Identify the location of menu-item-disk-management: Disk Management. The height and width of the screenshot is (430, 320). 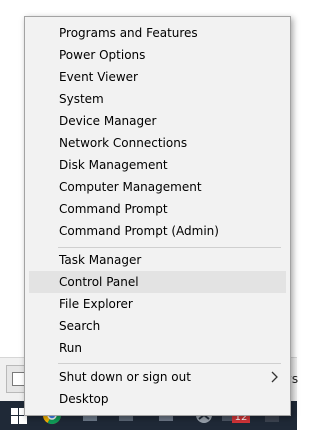
(157, 165).